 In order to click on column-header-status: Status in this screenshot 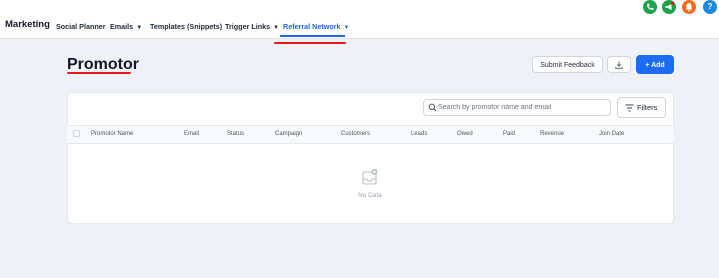, I will do `click(235, 134)`.